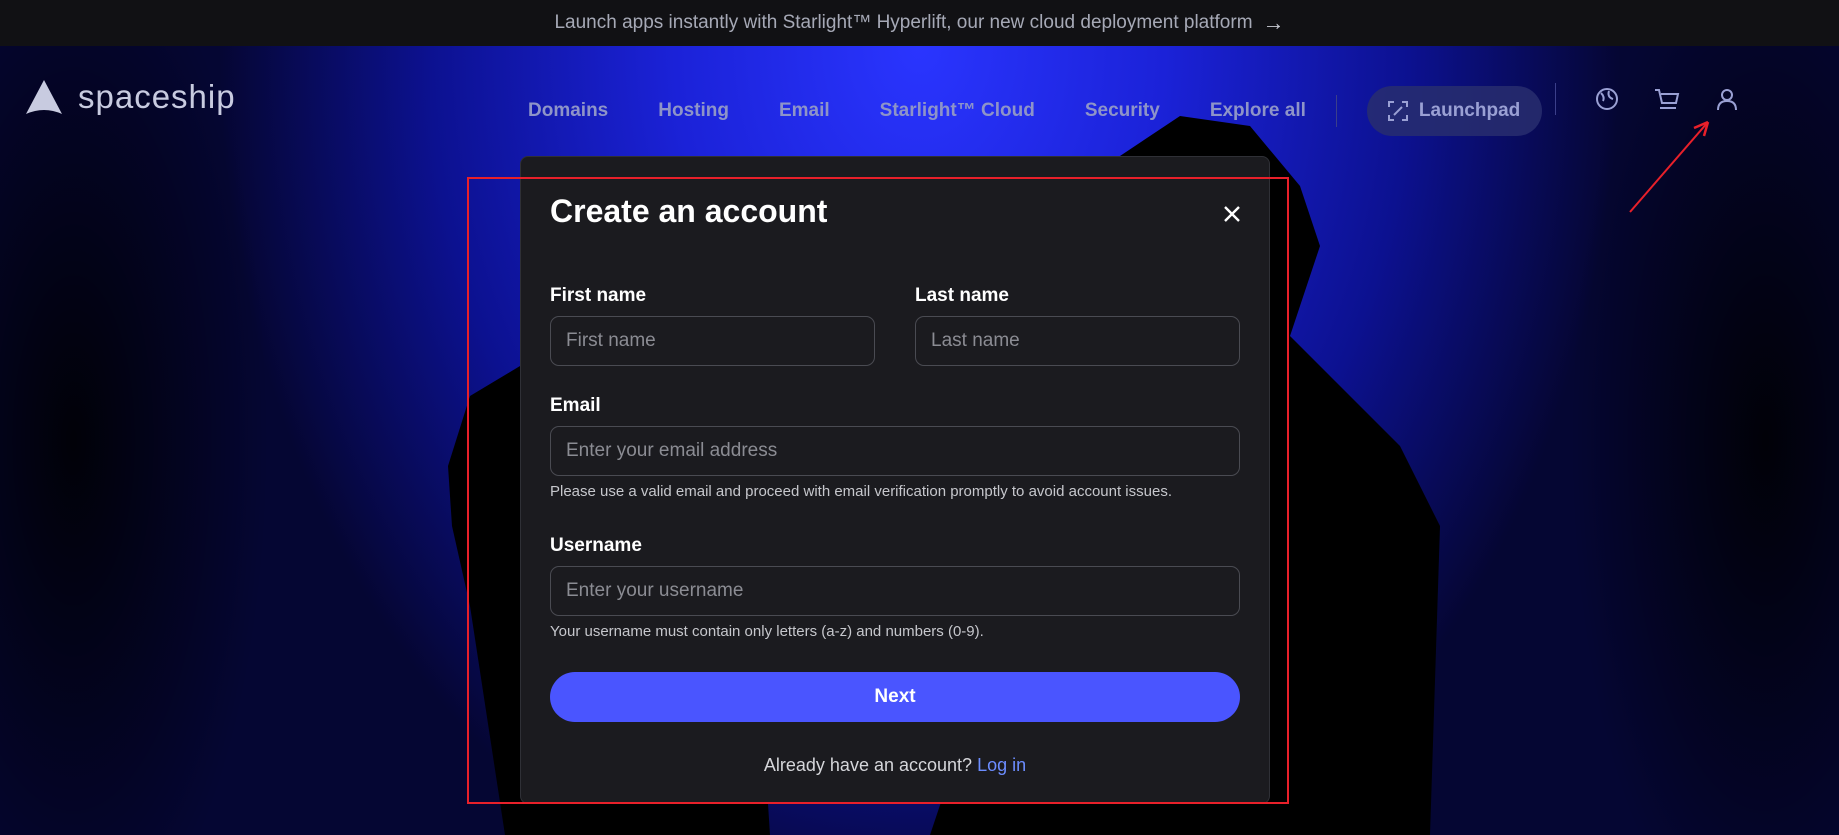 Image resolution: width=1839 pixels, height=835 pixels. What do you see at coordinates (1607, 99) in the screenshot?
I see `language-icon` at bounding box center [1607, 99].